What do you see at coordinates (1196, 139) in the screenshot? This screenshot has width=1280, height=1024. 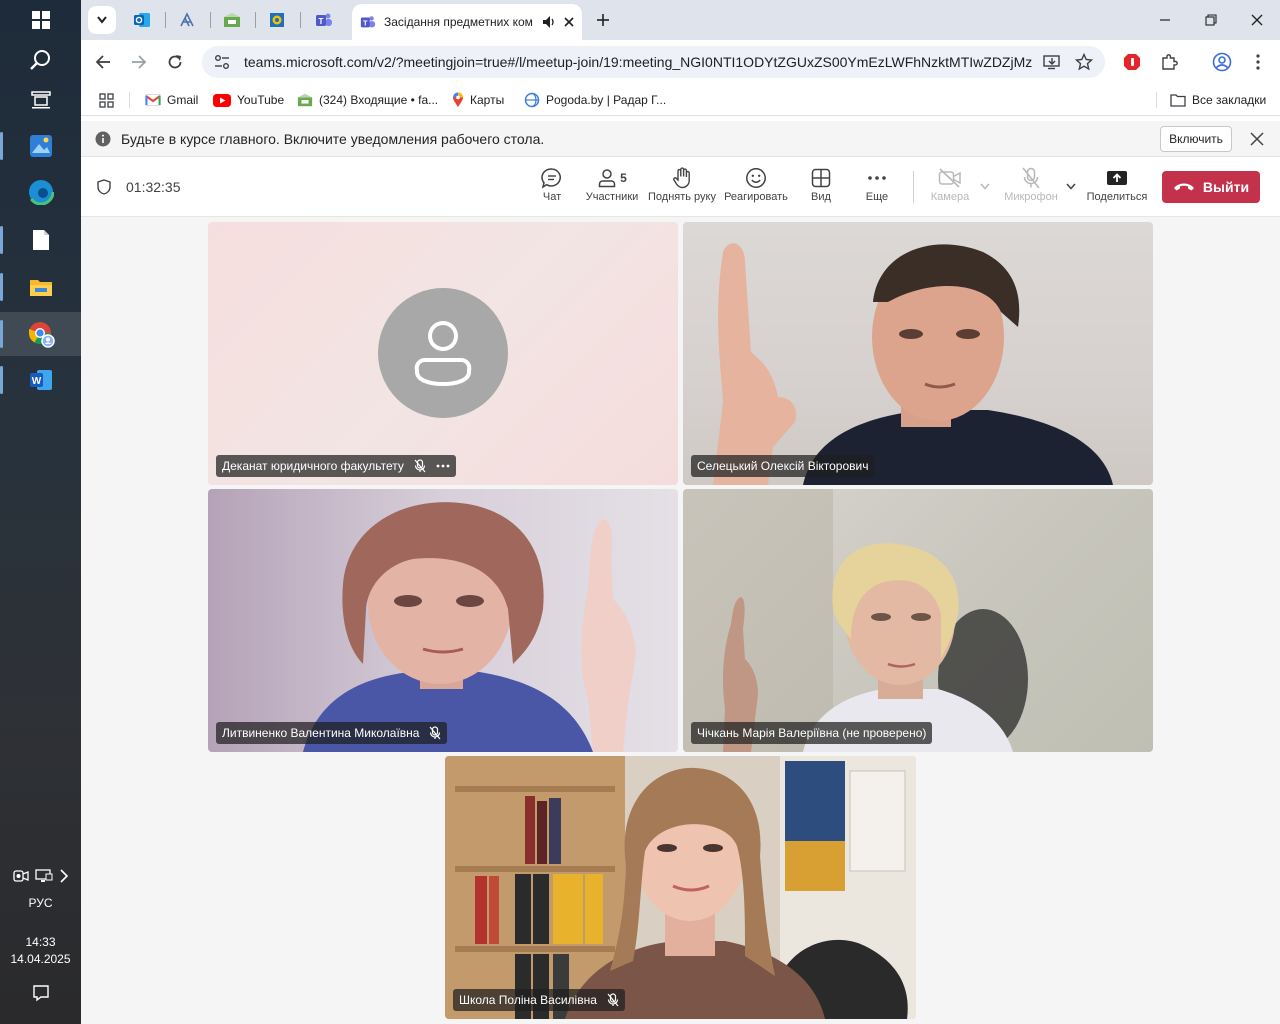 I see `enable-notifications-button: Включить` at bounding box center [1196, 139].